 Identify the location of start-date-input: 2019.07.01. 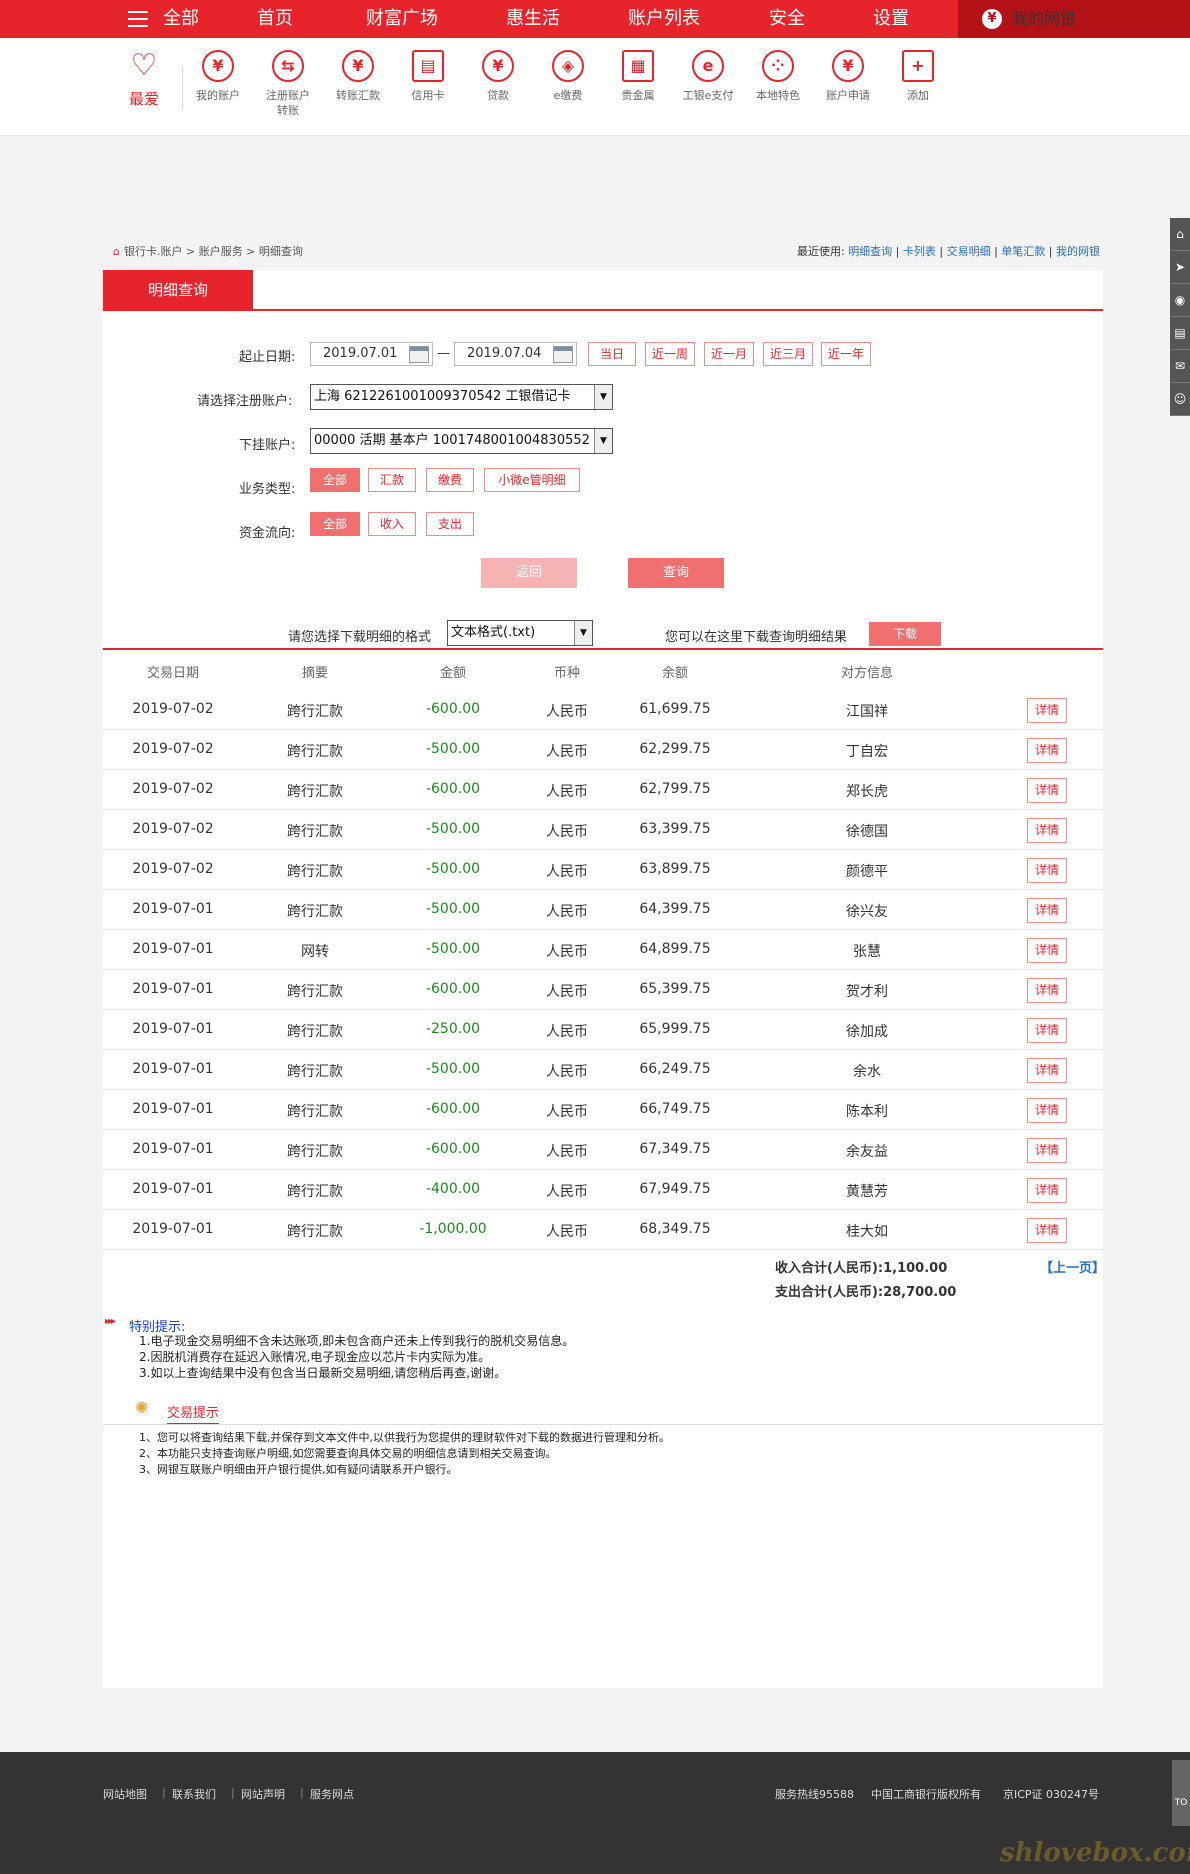
(371, 354).